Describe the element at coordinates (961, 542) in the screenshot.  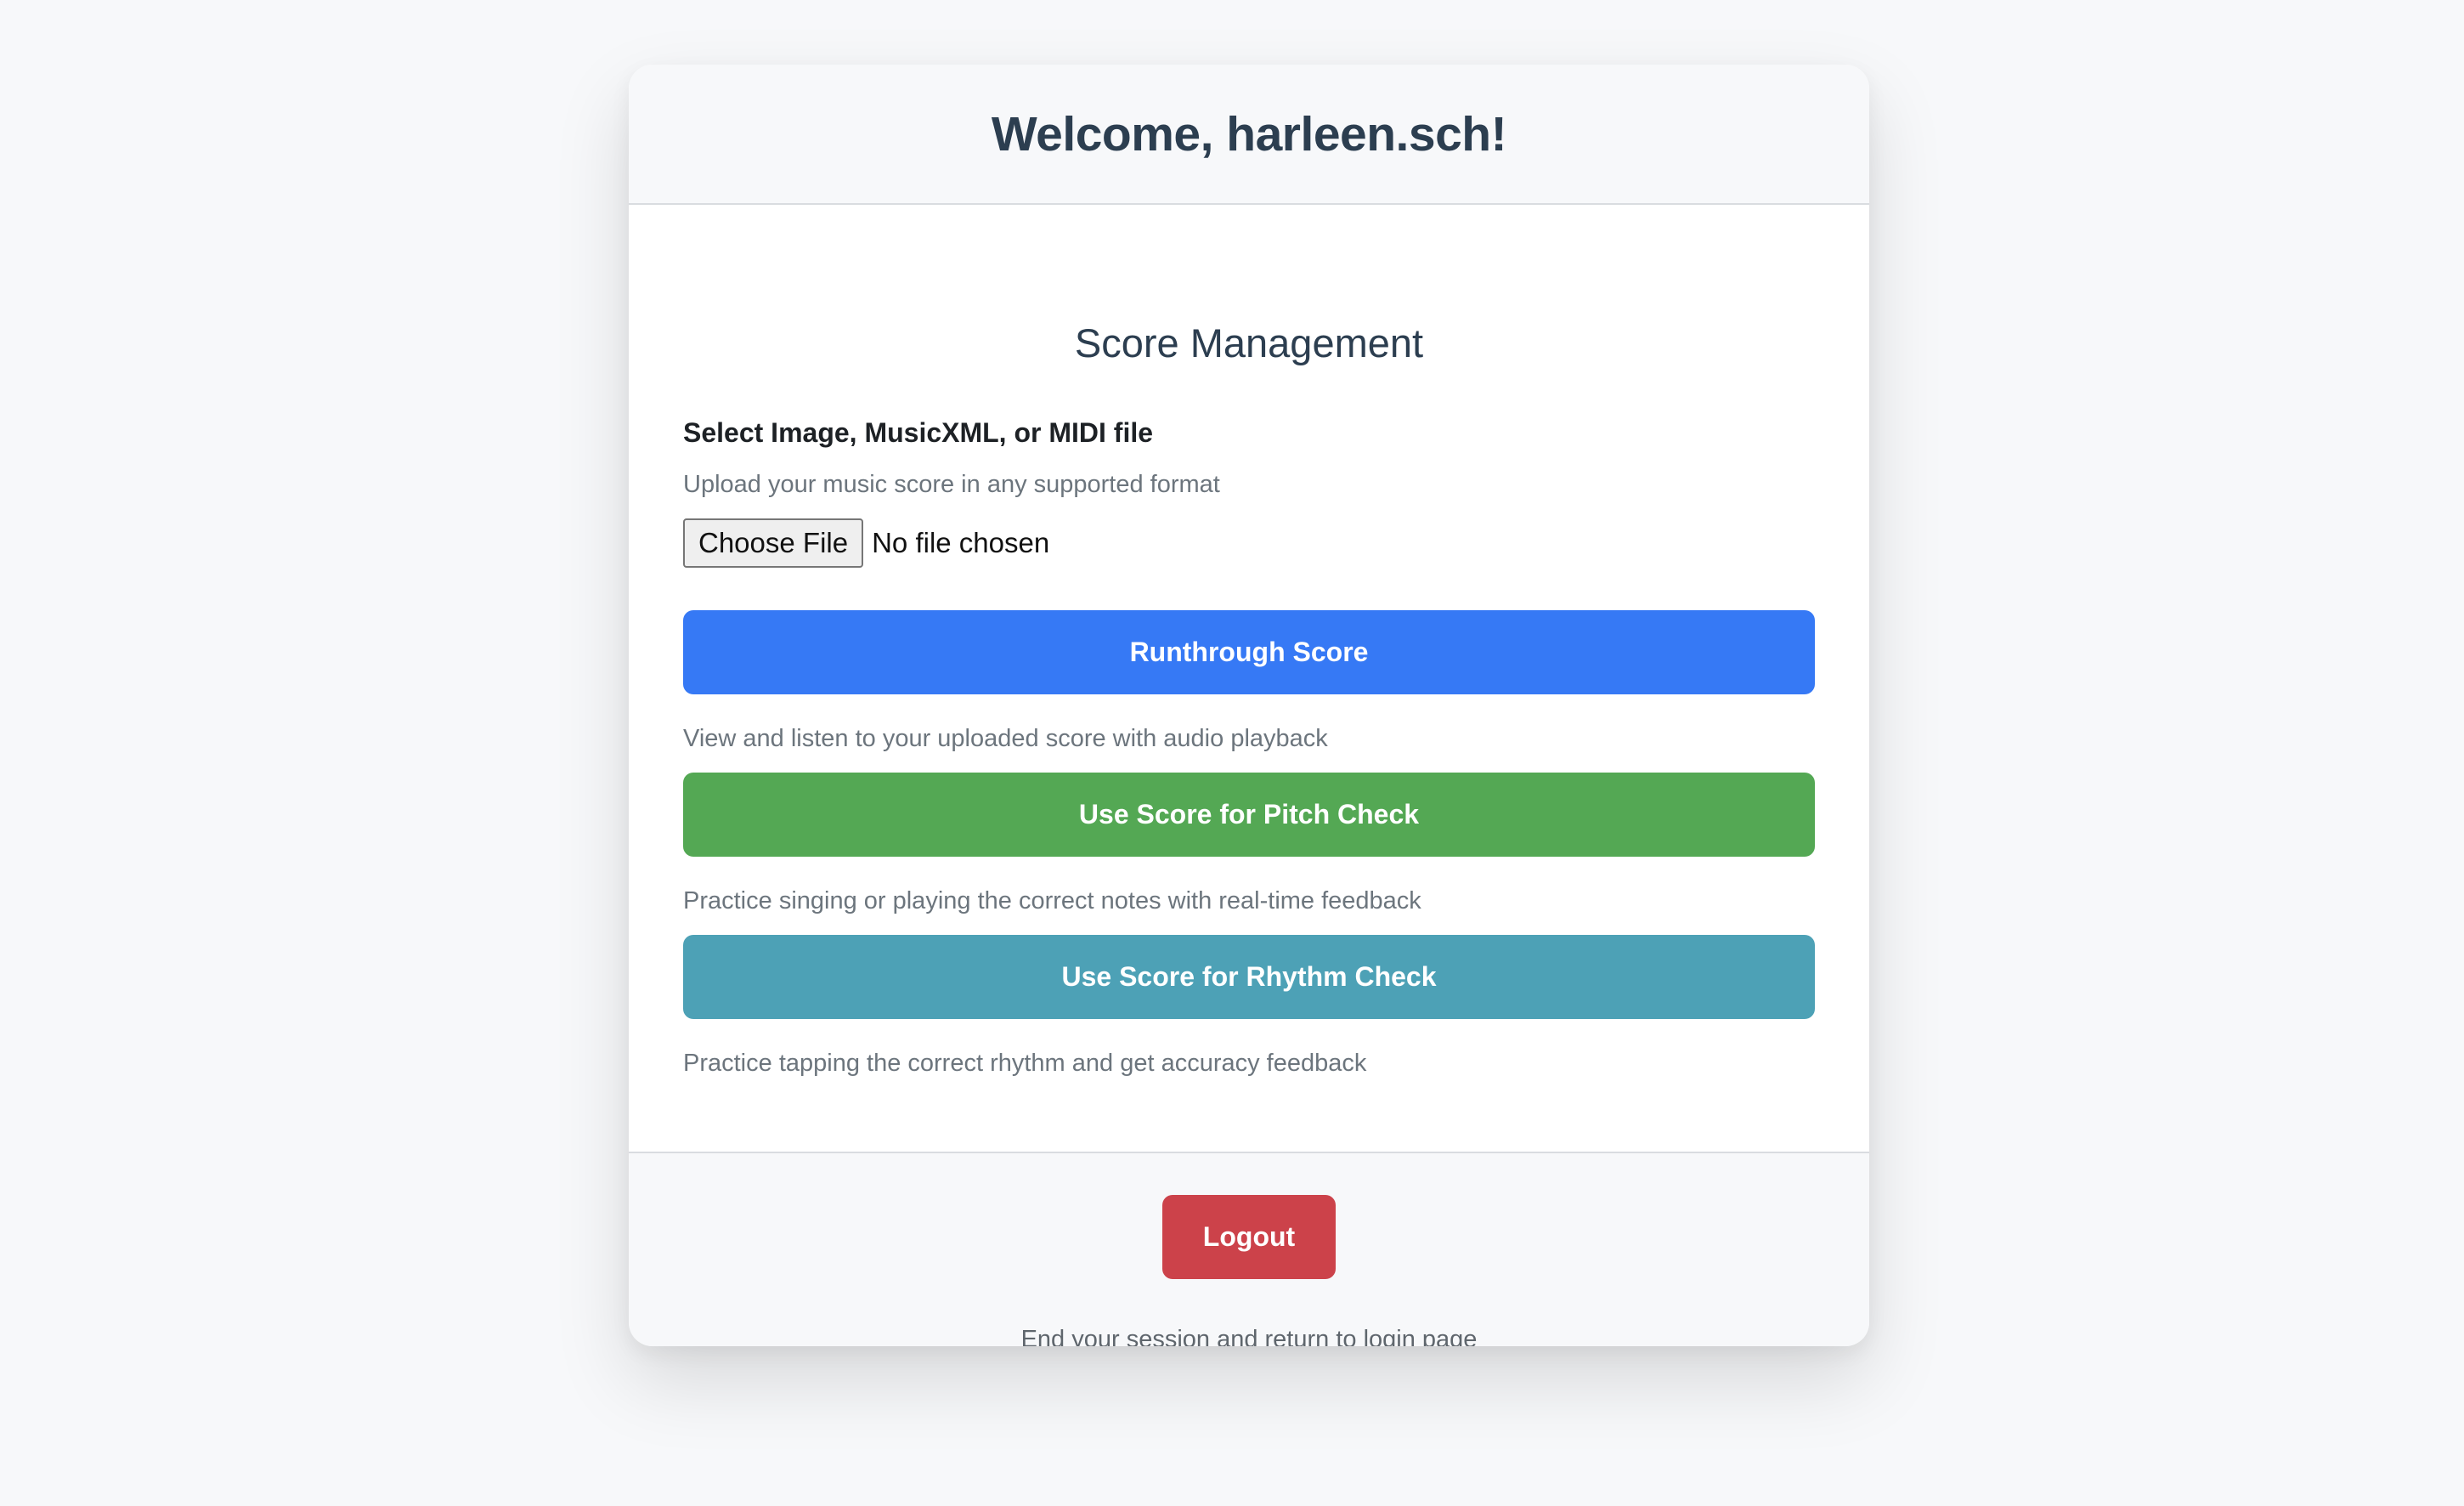
I see `file-status: No file chosen` at that location.